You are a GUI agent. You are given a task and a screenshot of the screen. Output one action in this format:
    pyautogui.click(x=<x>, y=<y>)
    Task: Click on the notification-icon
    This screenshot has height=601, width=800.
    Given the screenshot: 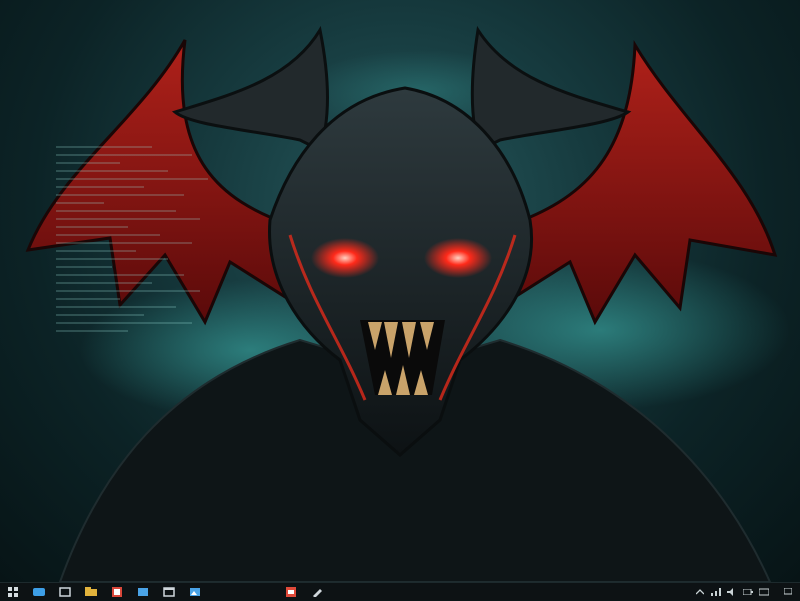 What is the action you would take?
    pyautogui.click(x=788, y=590)
    